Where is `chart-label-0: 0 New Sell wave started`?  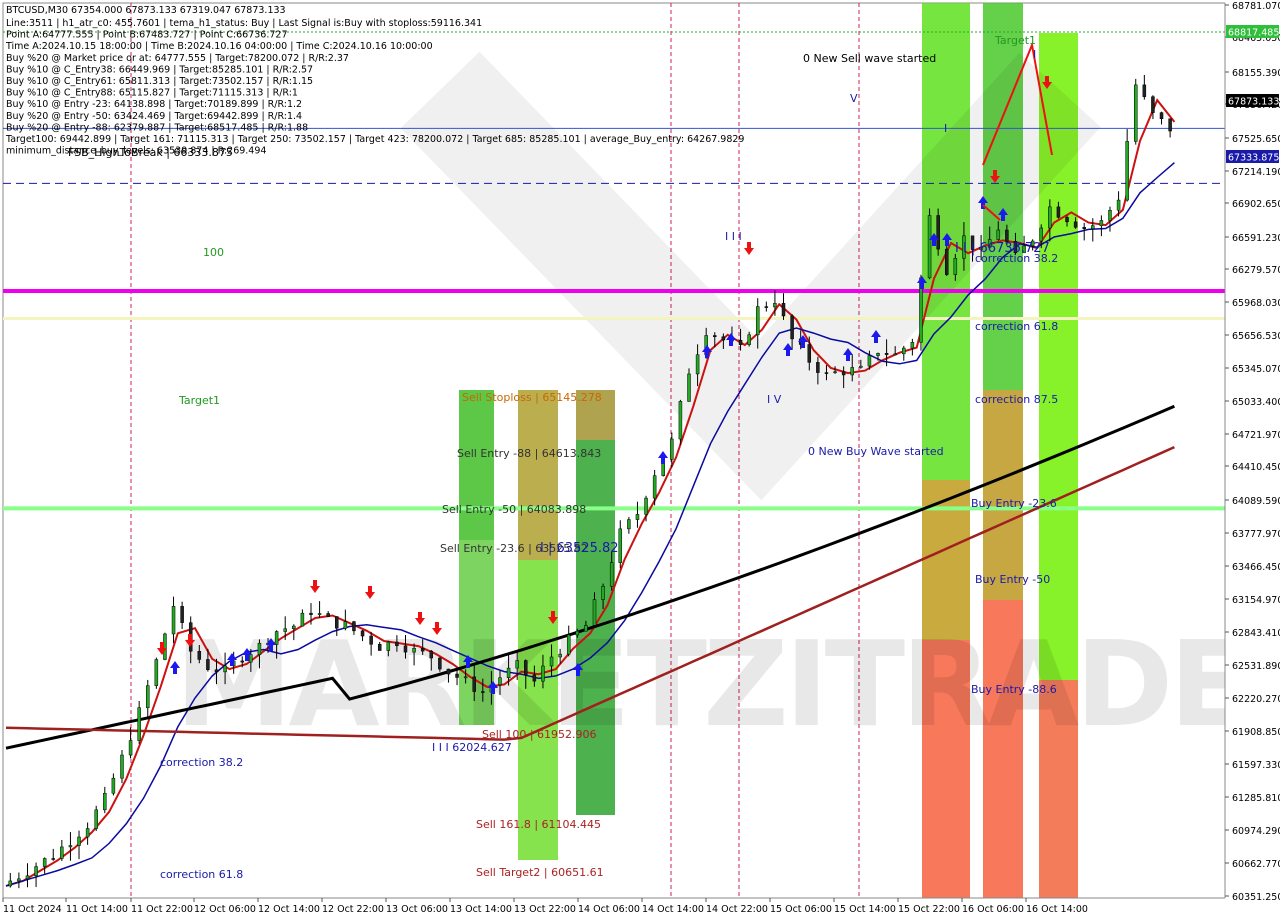
chart-label-0: 0 New Sell wave started is located at coordinates (869, 58).